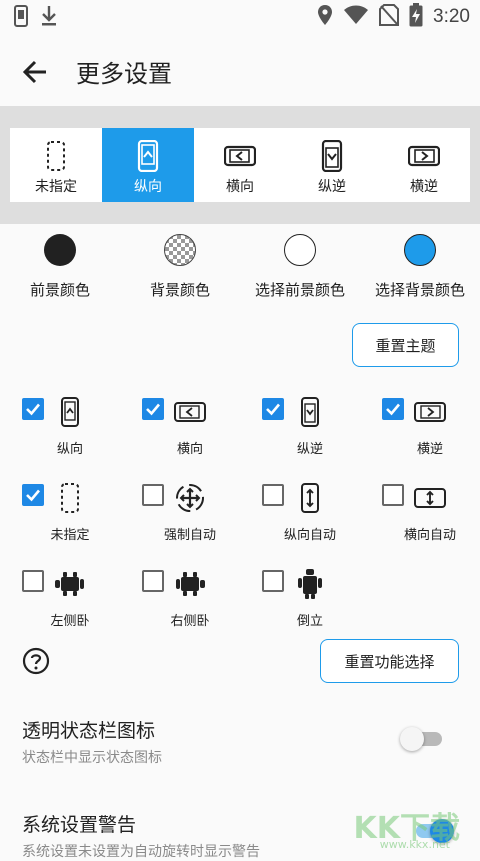  What do you see at coordinates (419, 290) in the screenshot?
I see `color-label: 选择背景颜色` at bounding box center [419, 290].